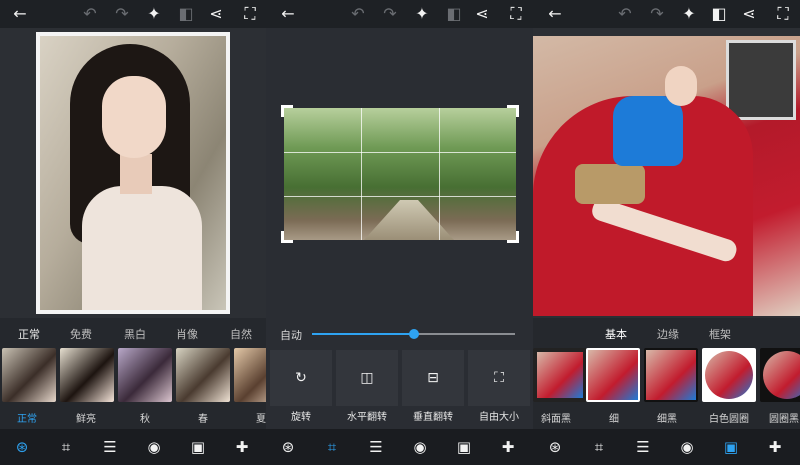  I want to click on edited-photo, so click(133, 173).